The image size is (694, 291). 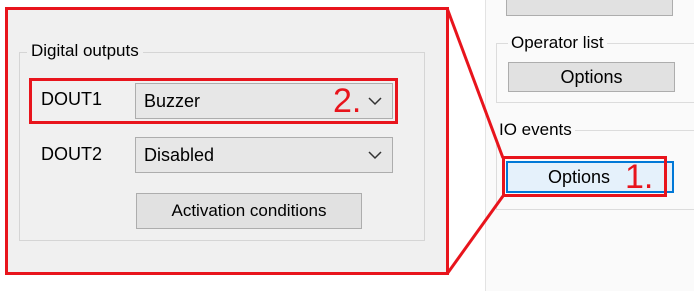 What do you see at coordinates (264, 155) in the screenshot?
I see `dout2-select: Disabled` at bounding box center [264, 155].